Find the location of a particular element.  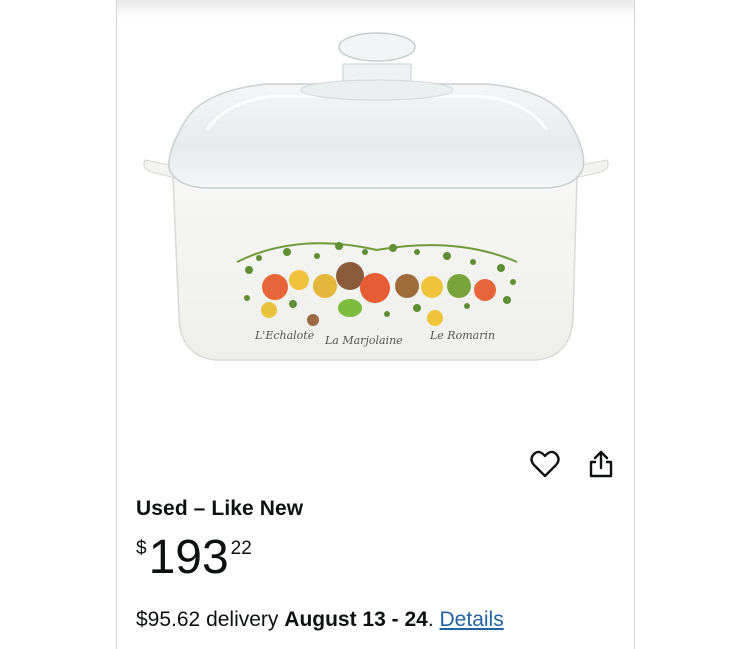

price: $ 193 22 is located at coordinates (194, 558).